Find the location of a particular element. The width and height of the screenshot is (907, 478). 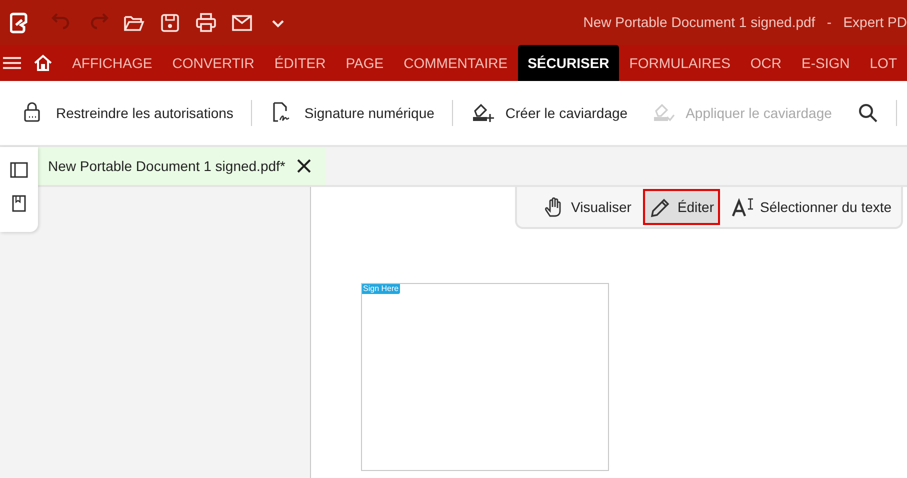

text-cursor-icon is located at coordinates (743, 207).